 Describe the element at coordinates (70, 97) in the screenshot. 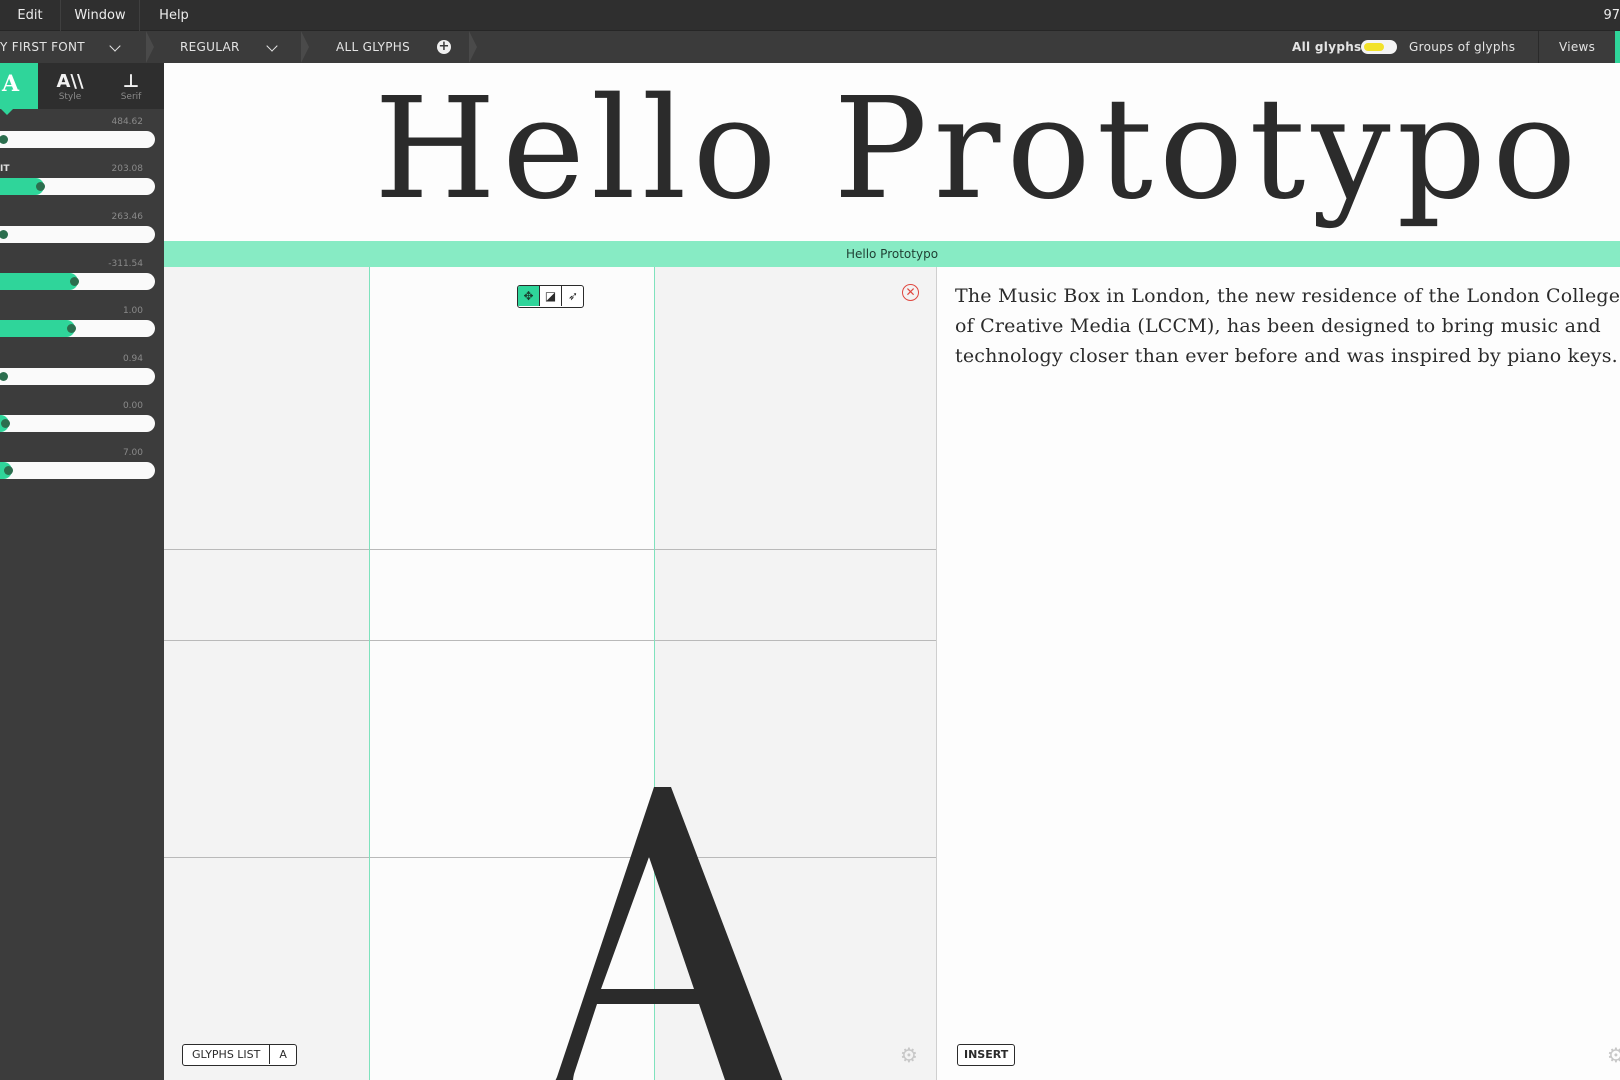

I see `tab-style-label: Style` at that location.